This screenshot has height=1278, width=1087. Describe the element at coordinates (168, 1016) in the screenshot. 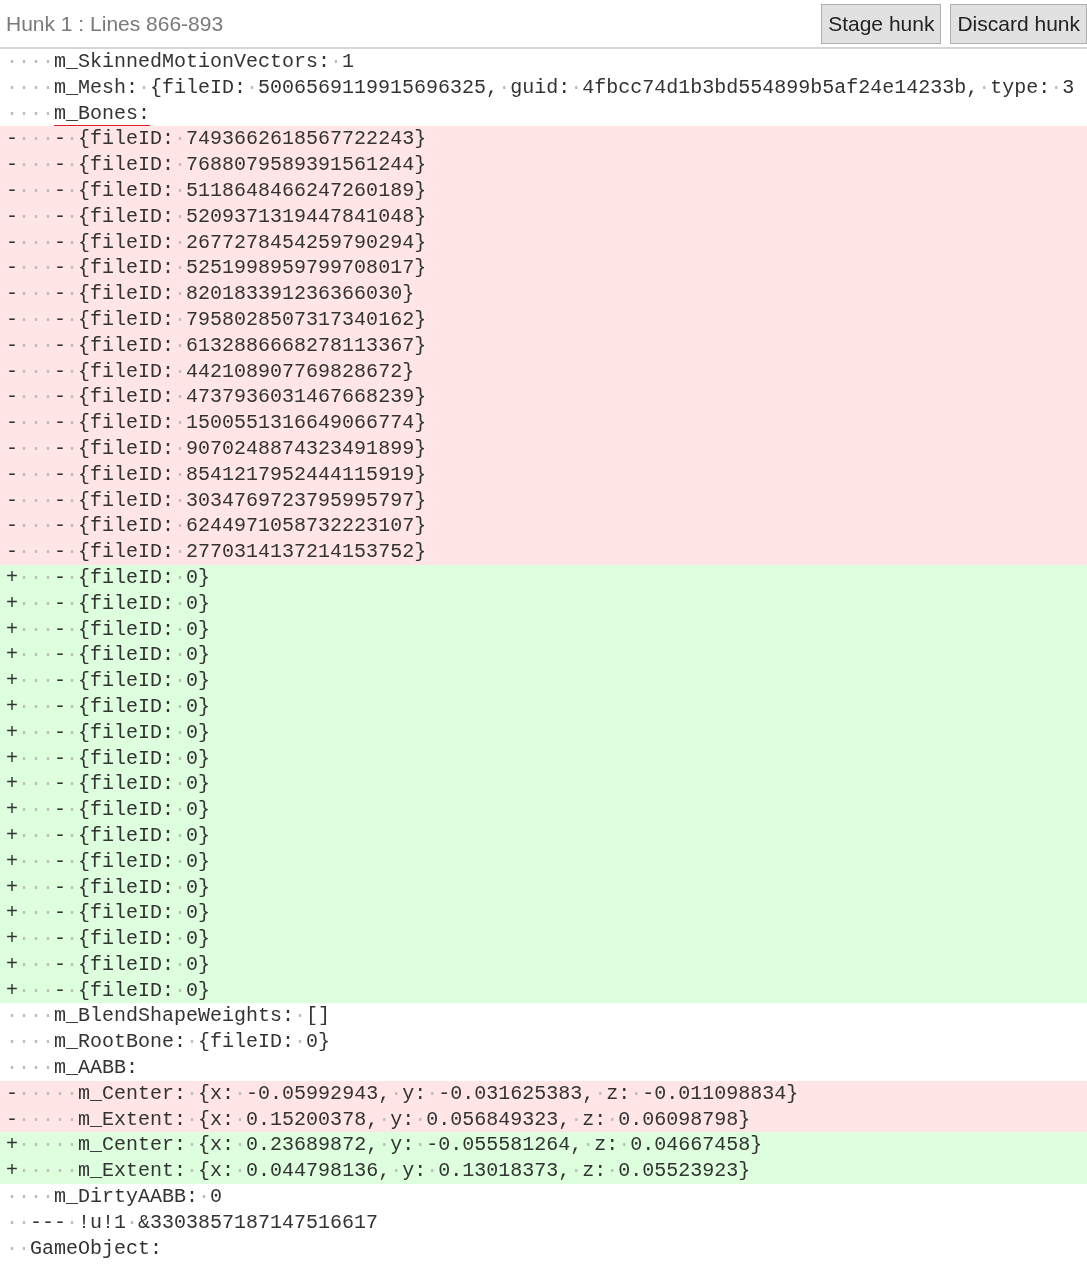

I see `context-line: ····m_BlendShapeWeights:·[]` at that location.